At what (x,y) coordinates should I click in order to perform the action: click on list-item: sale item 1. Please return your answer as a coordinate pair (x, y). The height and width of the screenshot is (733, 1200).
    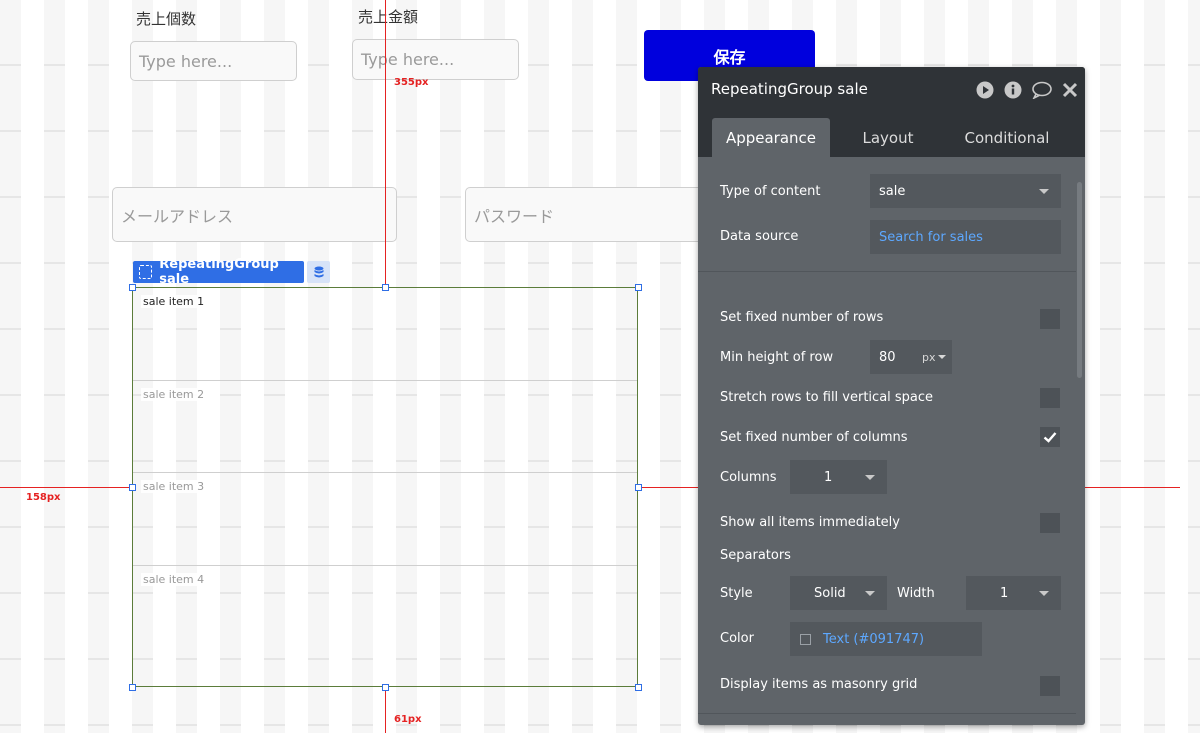
    Looking at the image, I should click on (385, 334).